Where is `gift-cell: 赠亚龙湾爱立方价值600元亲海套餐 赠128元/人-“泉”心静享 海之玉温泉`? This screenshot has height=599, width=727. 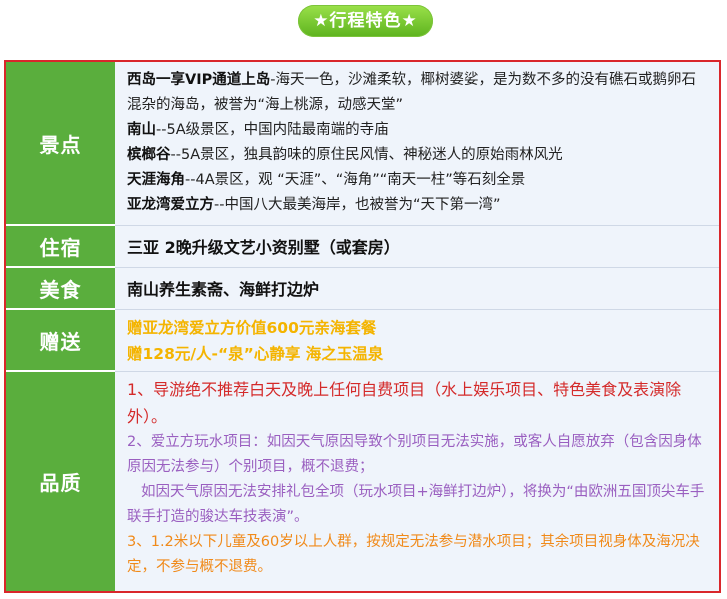 gift-cell: 赠亚龙湾爱立方价值600元亲海套餐 赠128元/人-“泉”心静享 海之玉温泉 is located at coordinates (417, 341).